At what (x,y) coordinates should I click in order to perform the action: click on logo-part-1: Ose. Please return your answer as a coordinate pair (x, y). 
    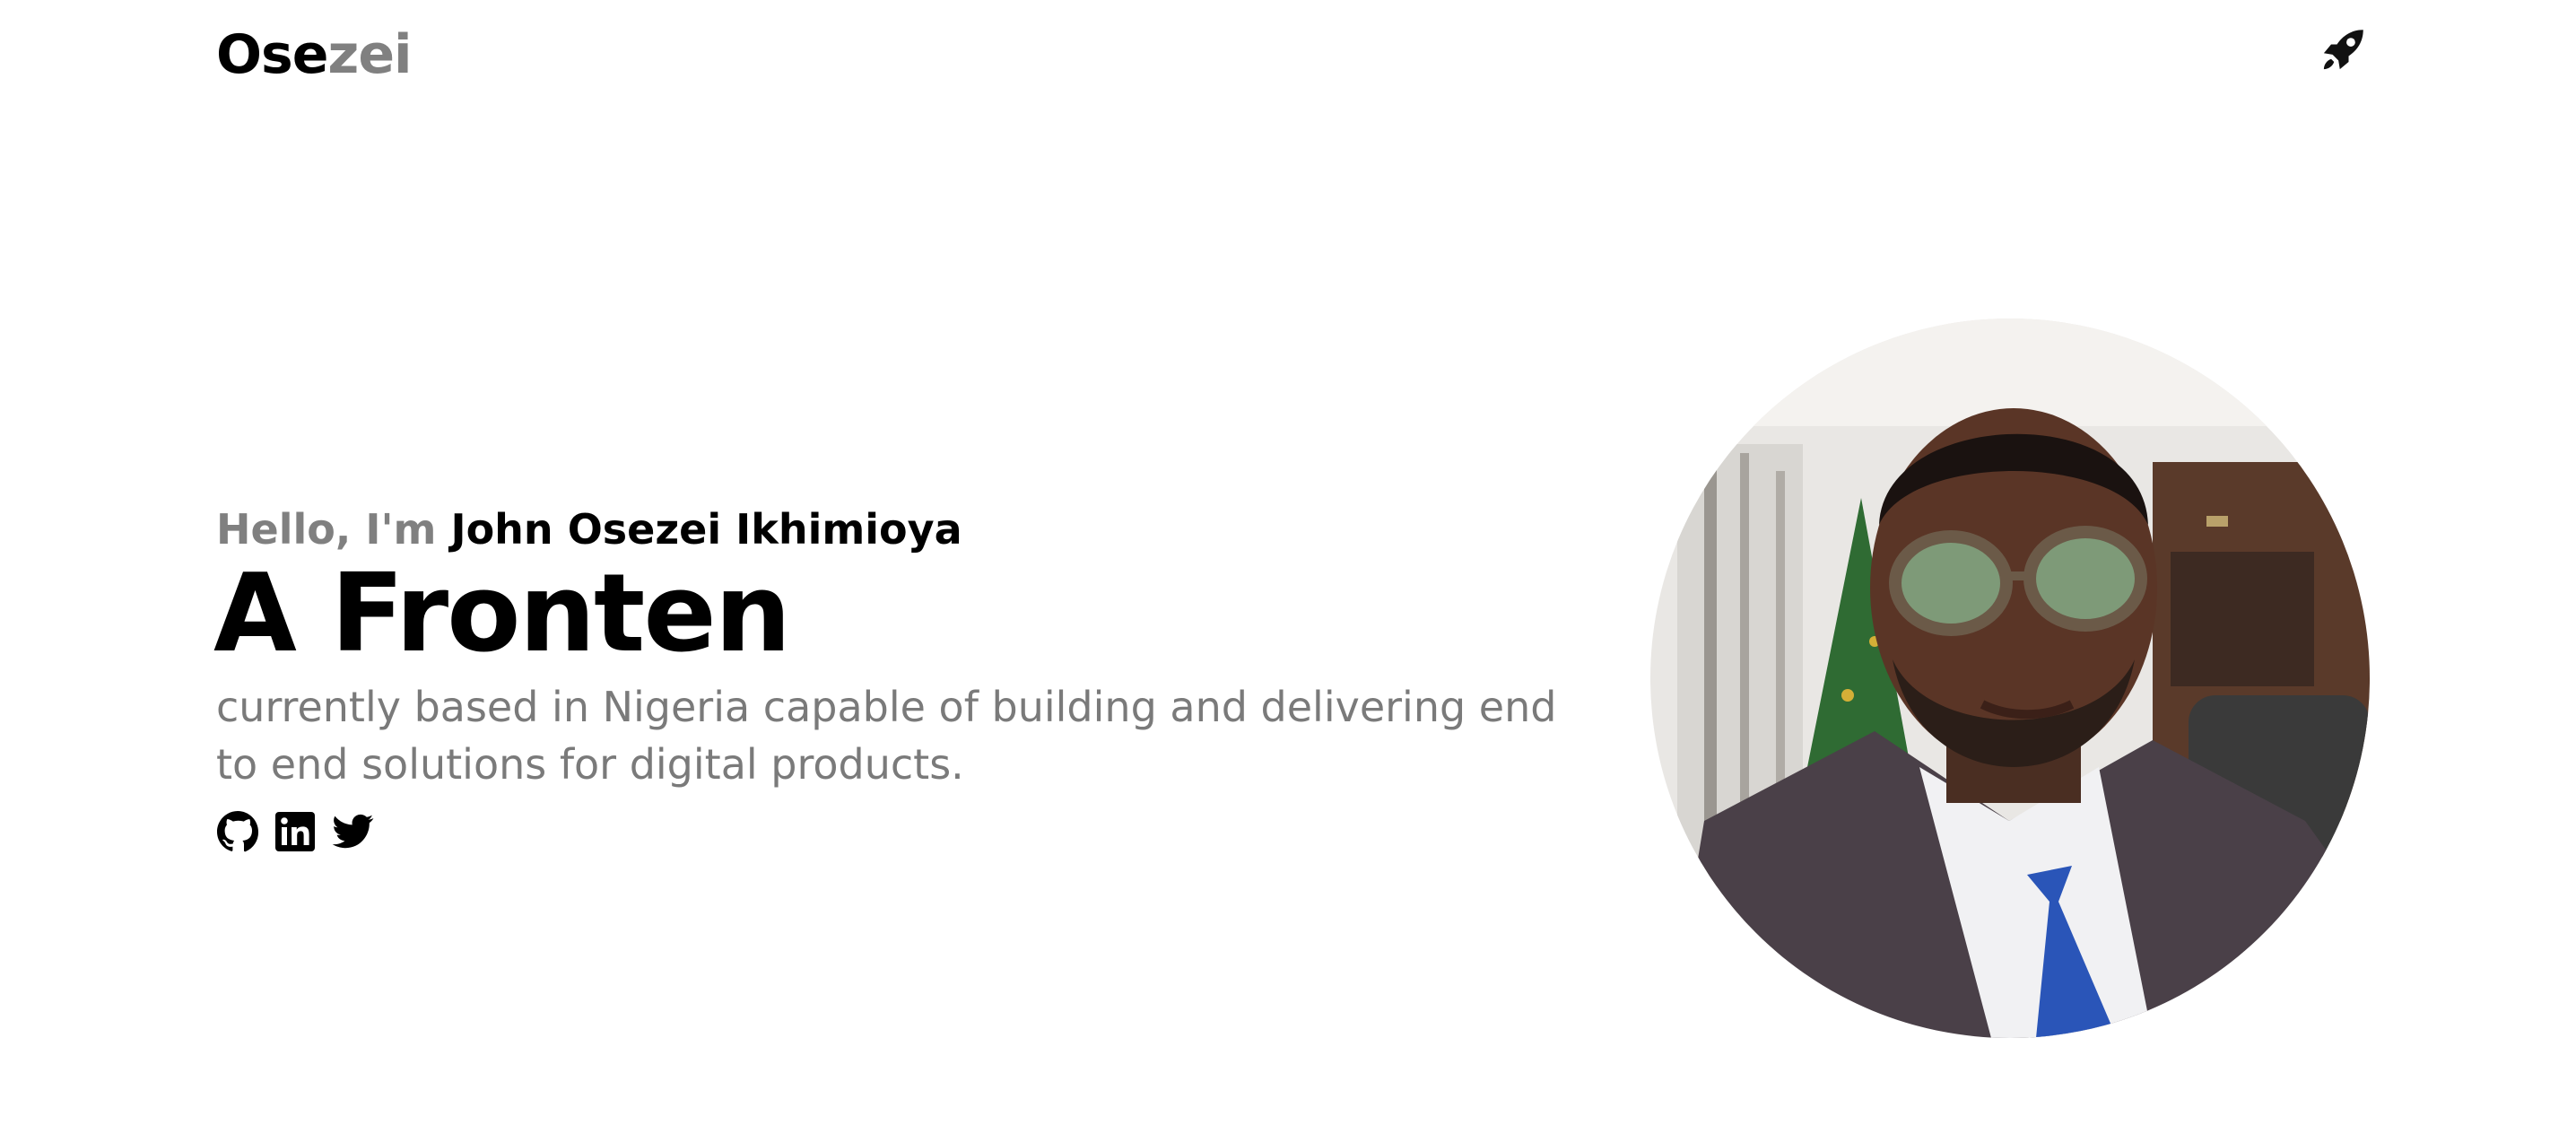
    Looking at the image, I should click on (272, 54).